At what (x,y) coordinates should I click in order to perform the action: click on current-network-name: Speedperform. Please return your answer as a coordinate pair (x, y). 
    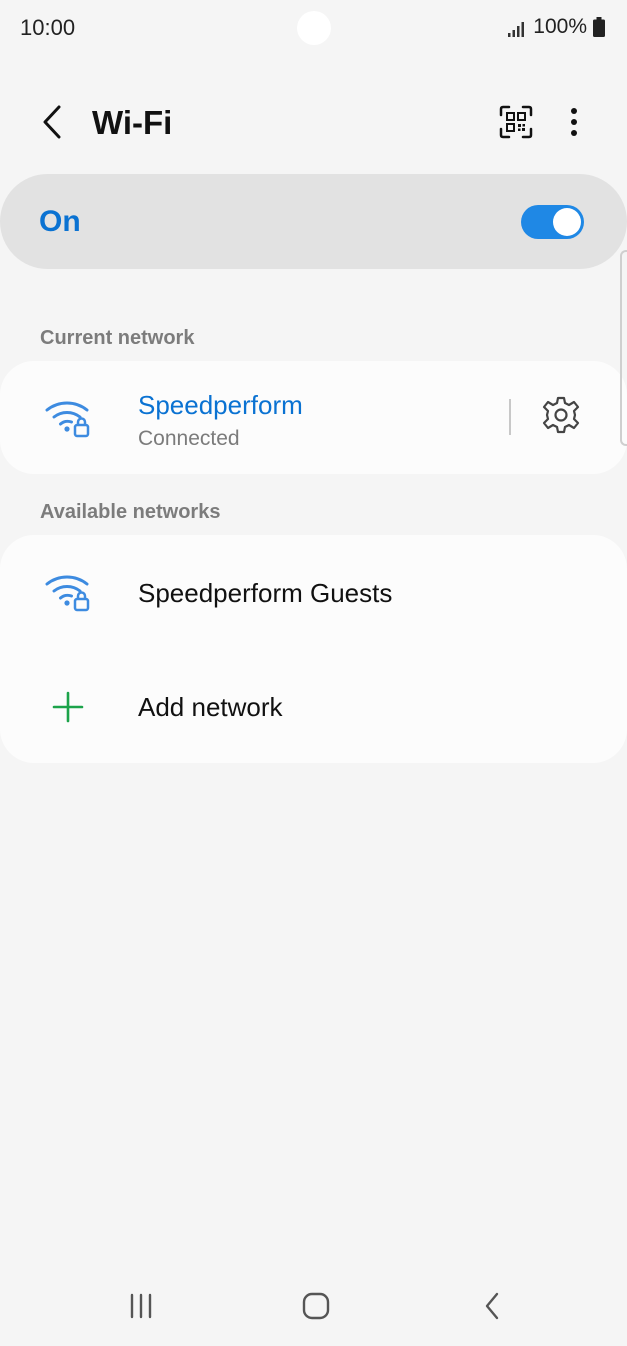
    Looking at the image, I should click on (220, 405).